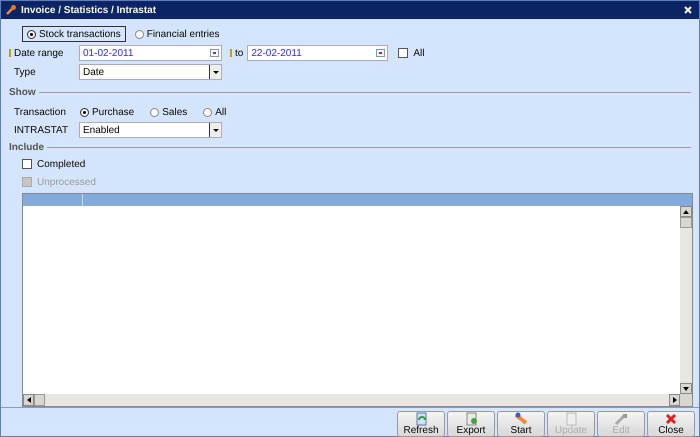 The height and width of the screenshot is (437, 700). I want to click on left-arrow-icon, so click(28, 400).